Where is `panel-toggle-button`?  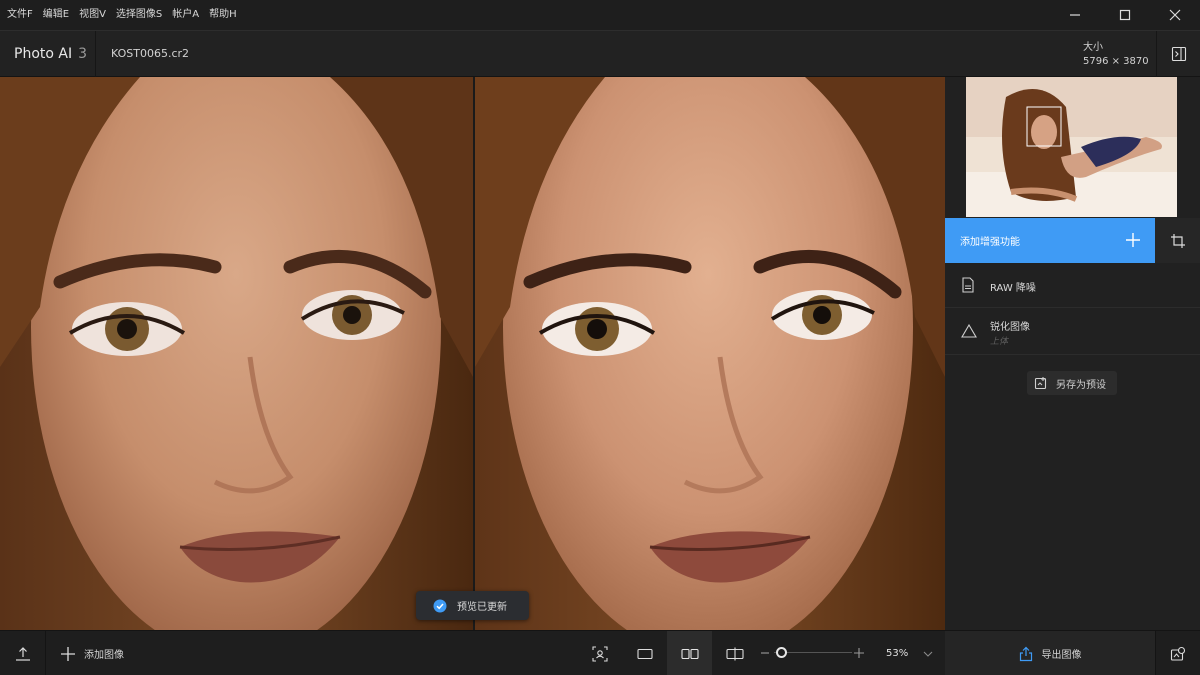 panel-toggle-button is located at coordinates (1178, 54).